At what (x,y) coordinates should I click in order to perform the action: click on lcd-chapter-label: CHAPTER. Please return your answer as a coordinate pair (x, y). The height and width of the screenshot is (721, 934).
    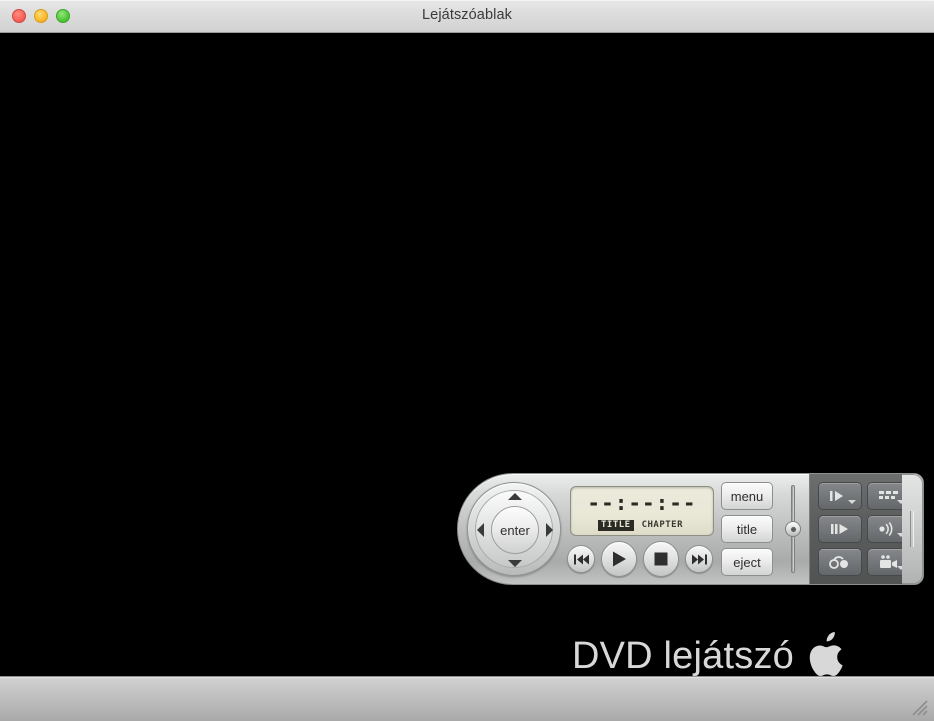
    Looking at the image, I should click on (662, 525).